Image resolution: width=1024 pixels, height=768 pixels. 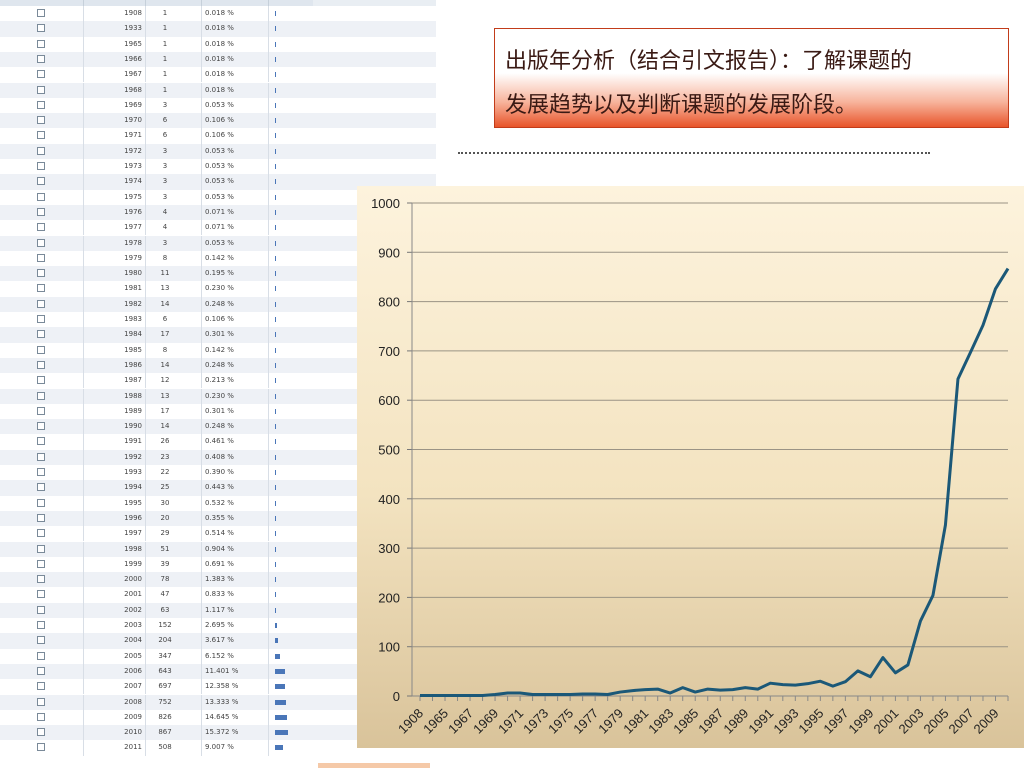 What do you see at coordinates (219, 410) in the screenshot?
I see `row-percent: 0.301 %` at bounding box center [219, 410].